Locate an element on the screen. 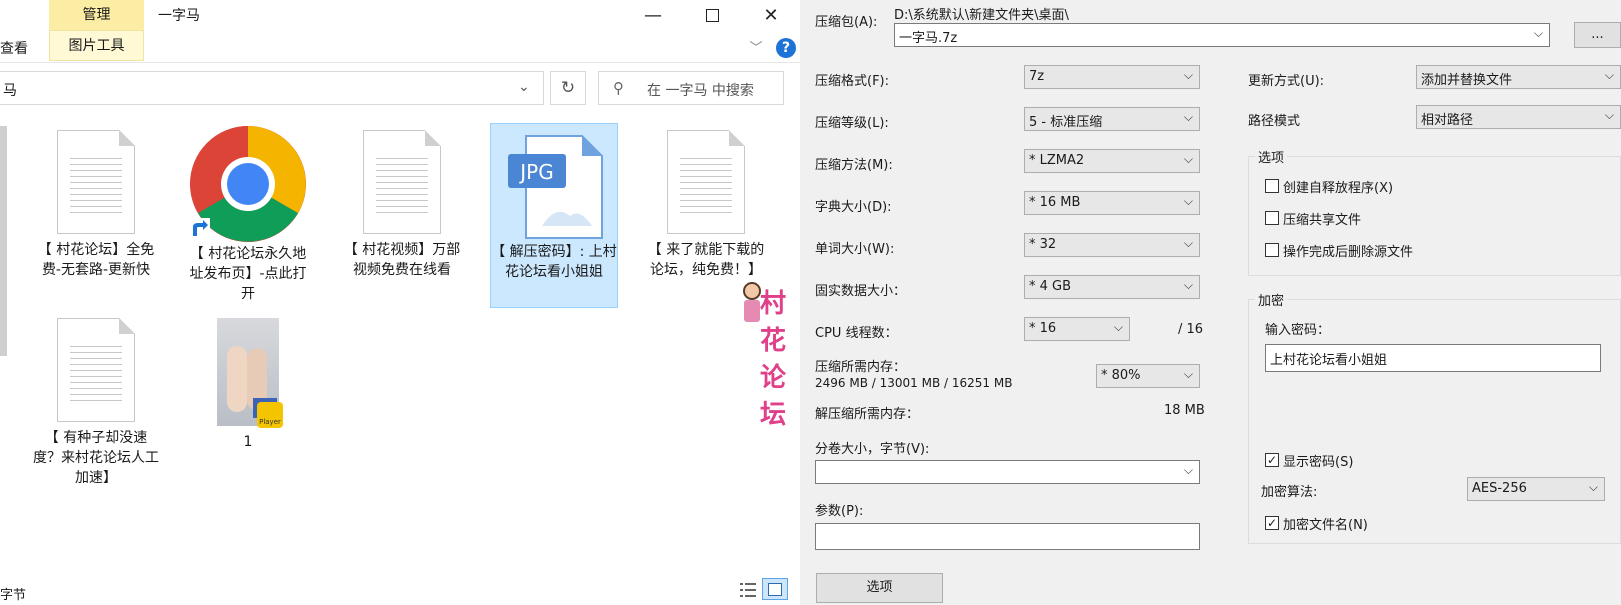  watermark-text: 村花论坛 is located at coordinates (774, 359).